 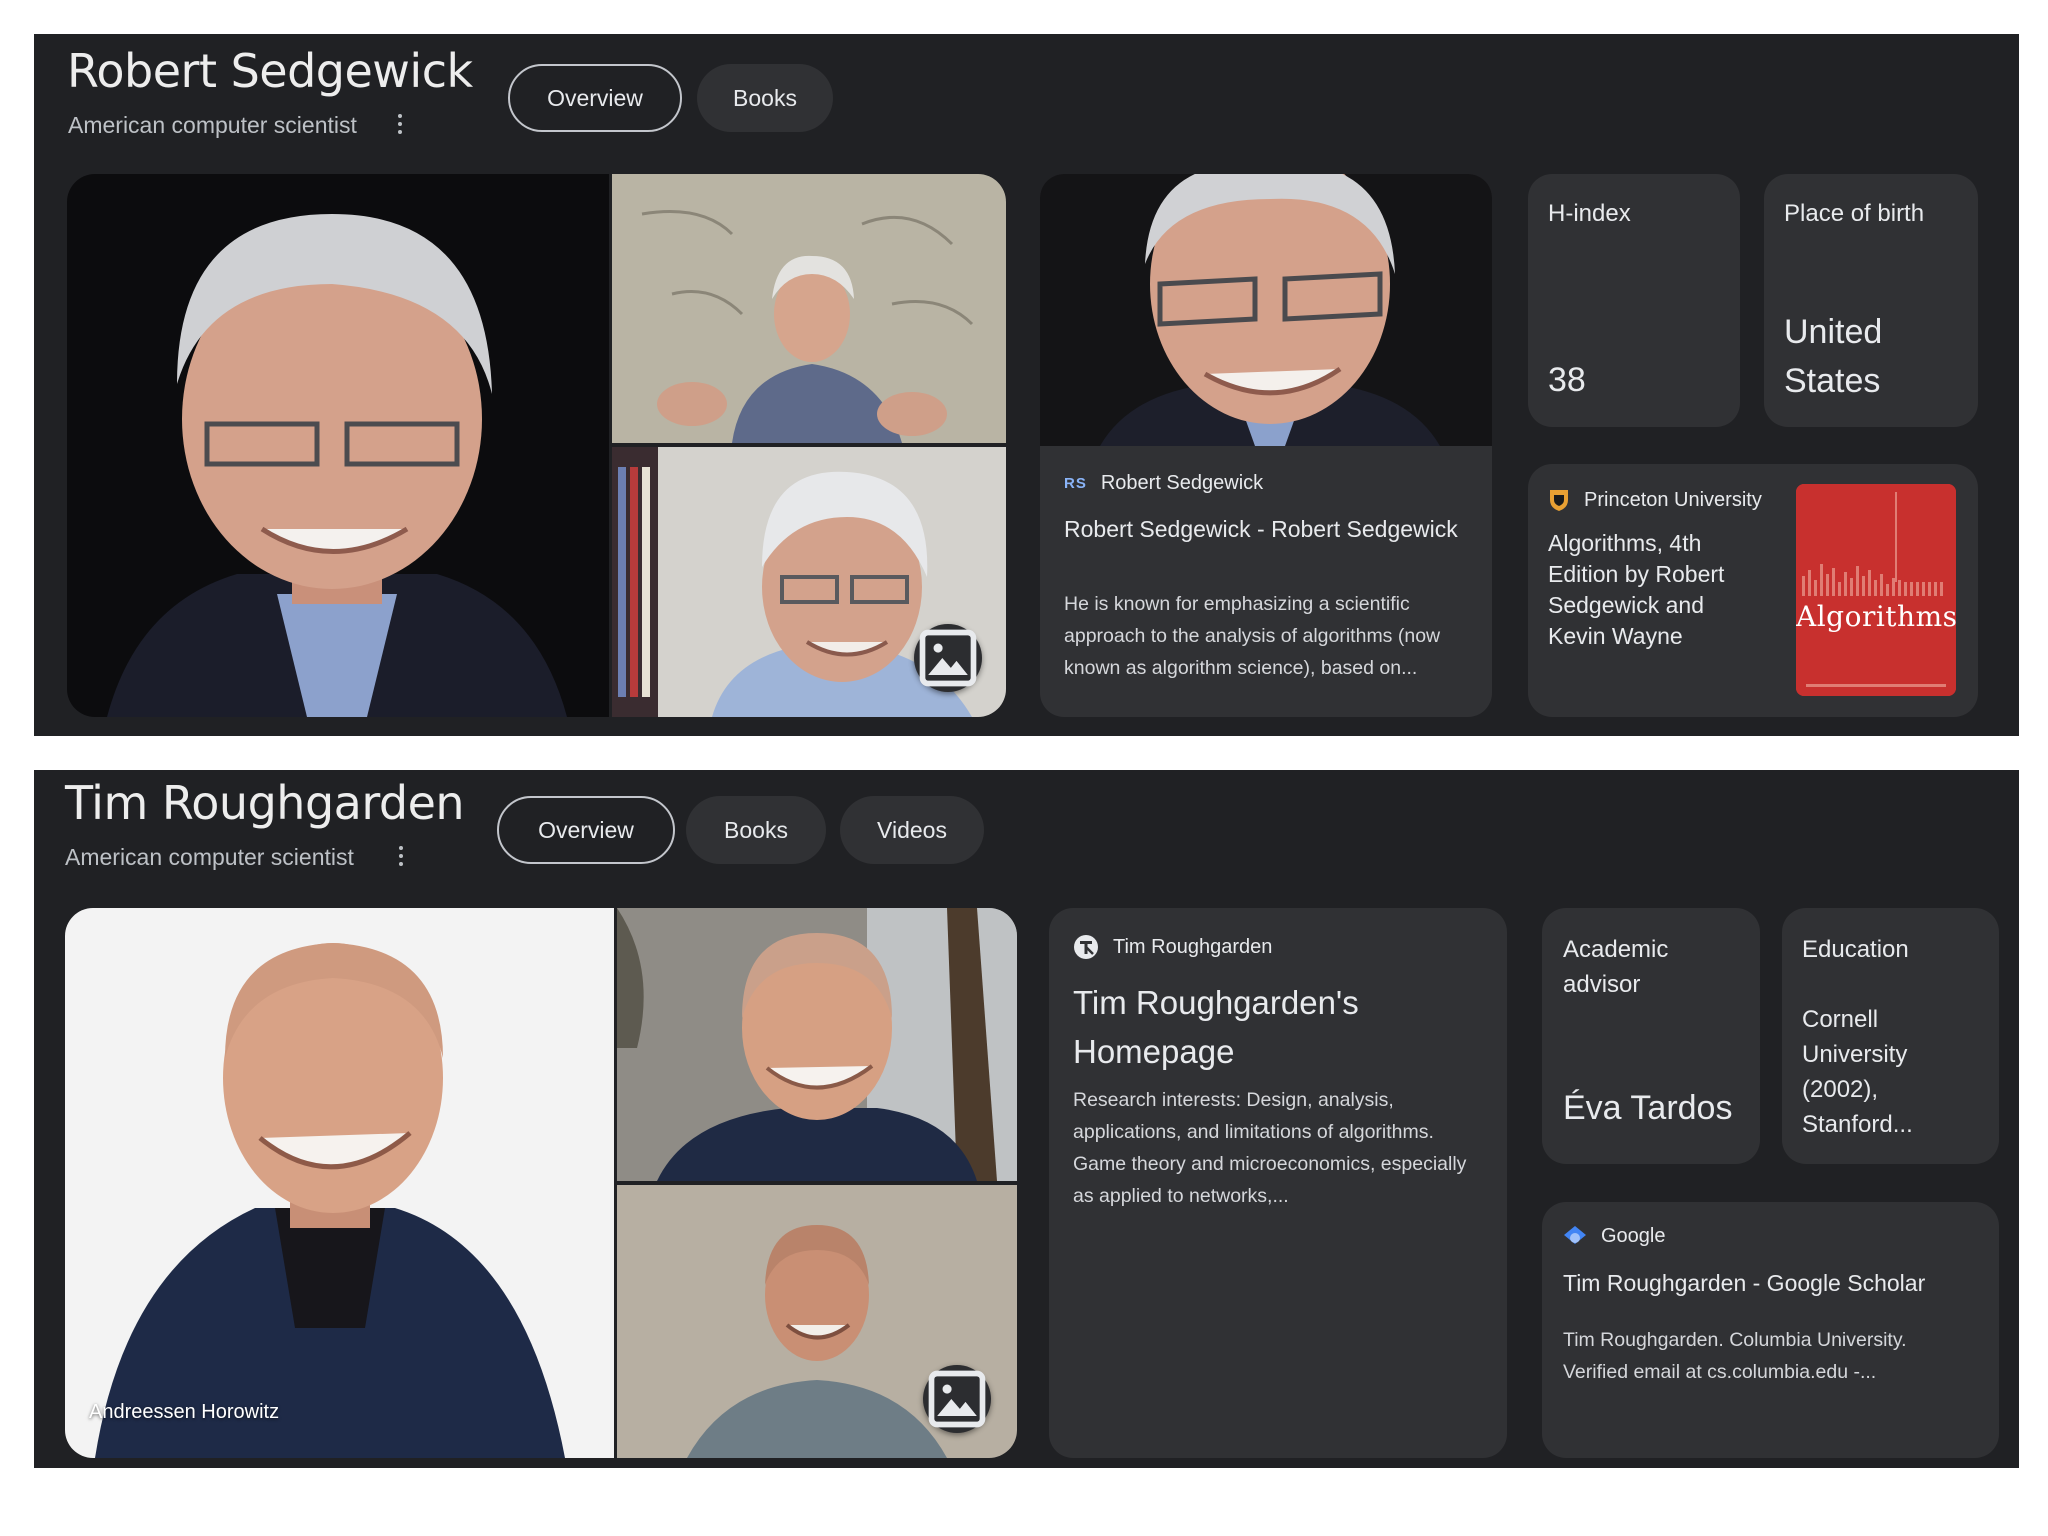 I want to click on result-title: Robert Sedgewick - Robert Sedgewick, so click(x=1261, y=529).